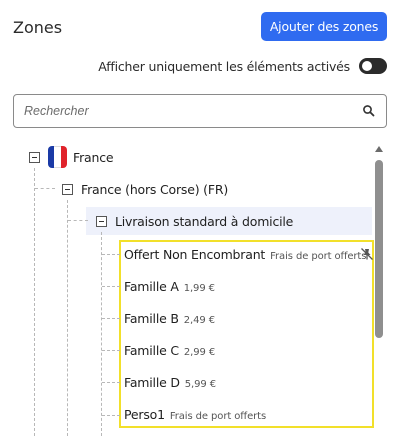  Describe the element at coordinates (195, 254) in the screenshot. I see `item-name: Offert Non Encombrant` at that location.